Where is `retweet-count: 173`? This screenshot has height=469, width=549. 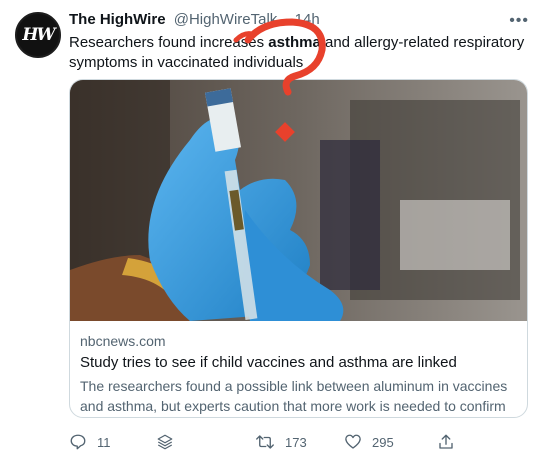 retweet-count: 173 is located at coordinates (296, 442).